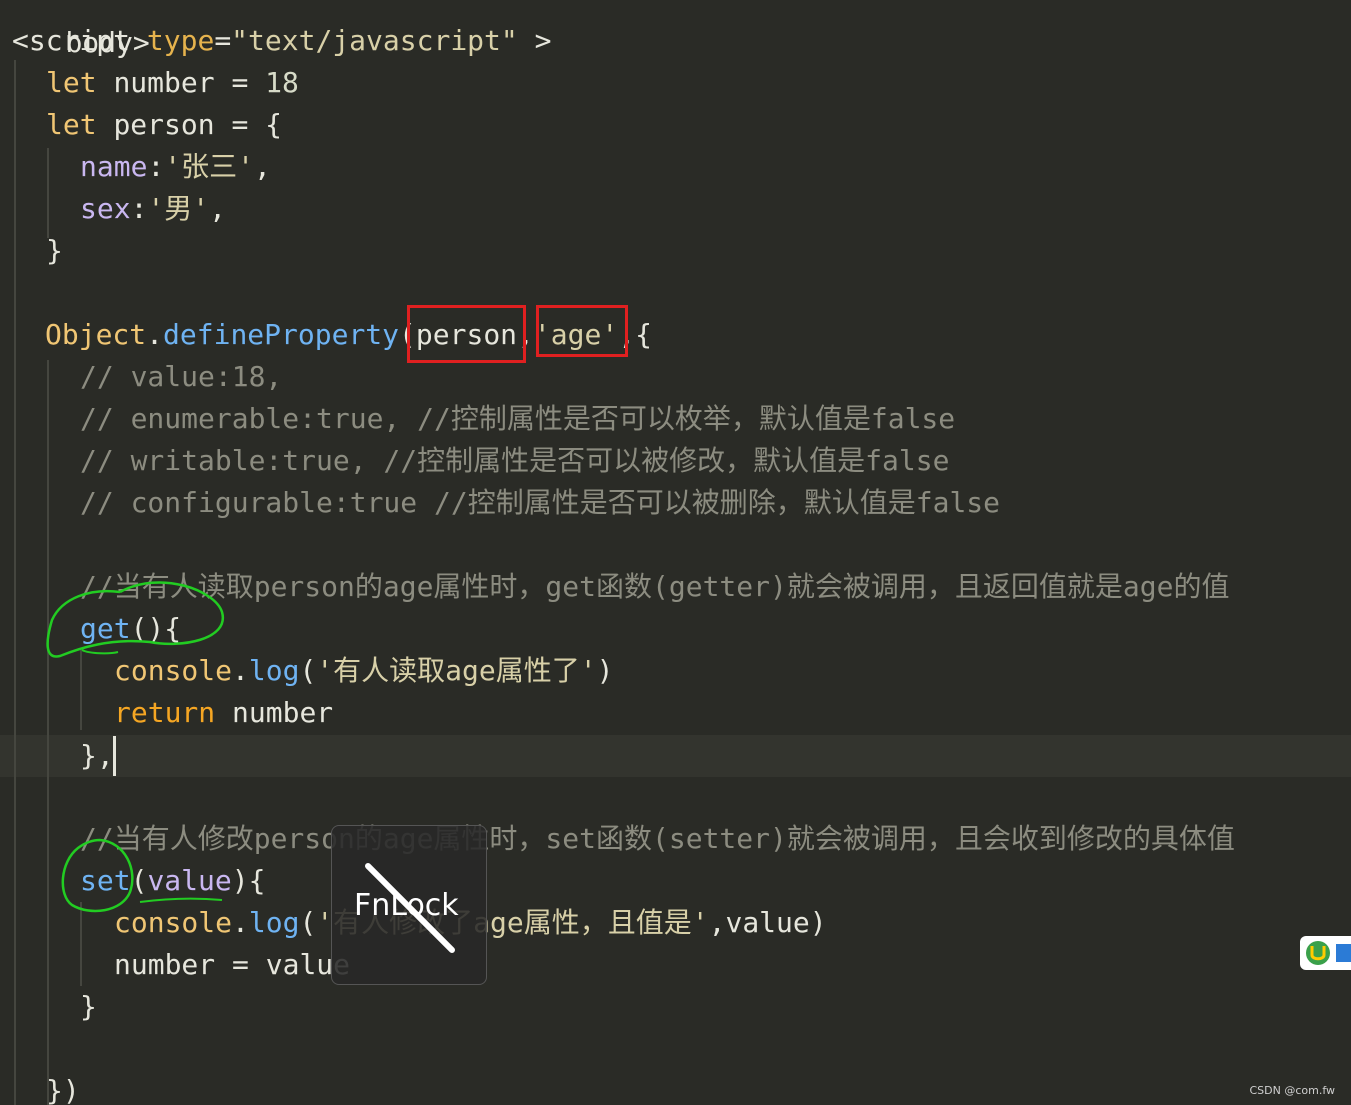 This screenshot has width=1351, height=1105. Describe the element at coordinates (410, 908) in the screenshot. I see `slash-icon` at that location.